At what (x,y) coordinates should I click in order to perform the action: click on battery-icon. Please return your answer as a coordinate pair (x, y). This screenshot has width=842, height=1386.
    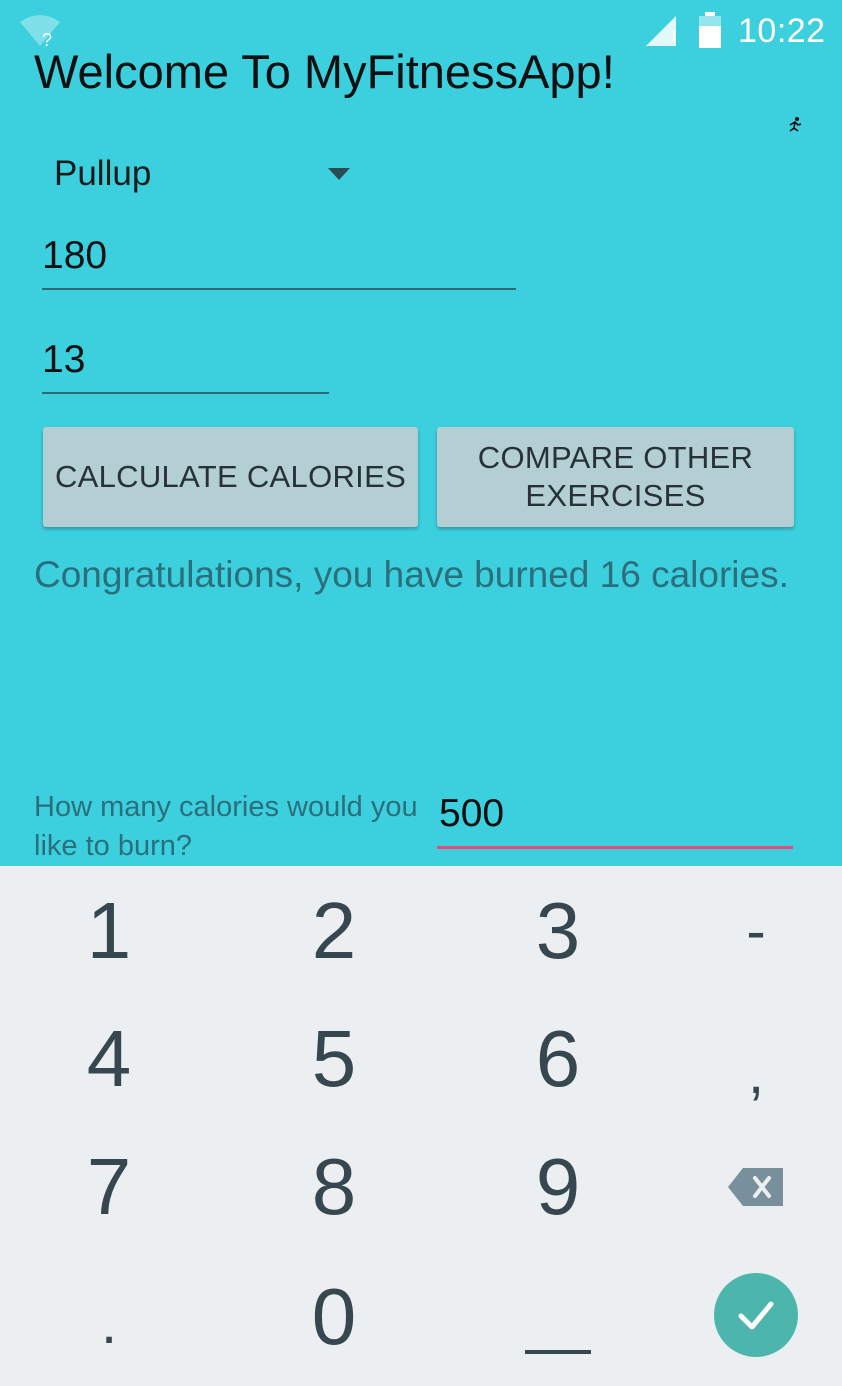
    Looking at the image, I should click on (710, 30).